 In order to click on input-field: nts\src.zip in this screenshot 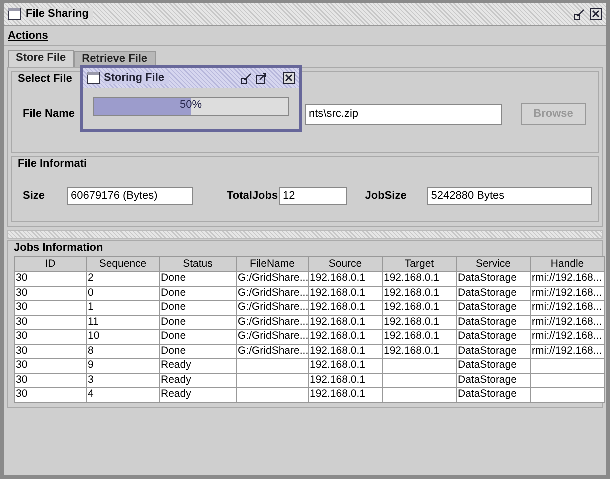, I will do `click(403, 114)`.